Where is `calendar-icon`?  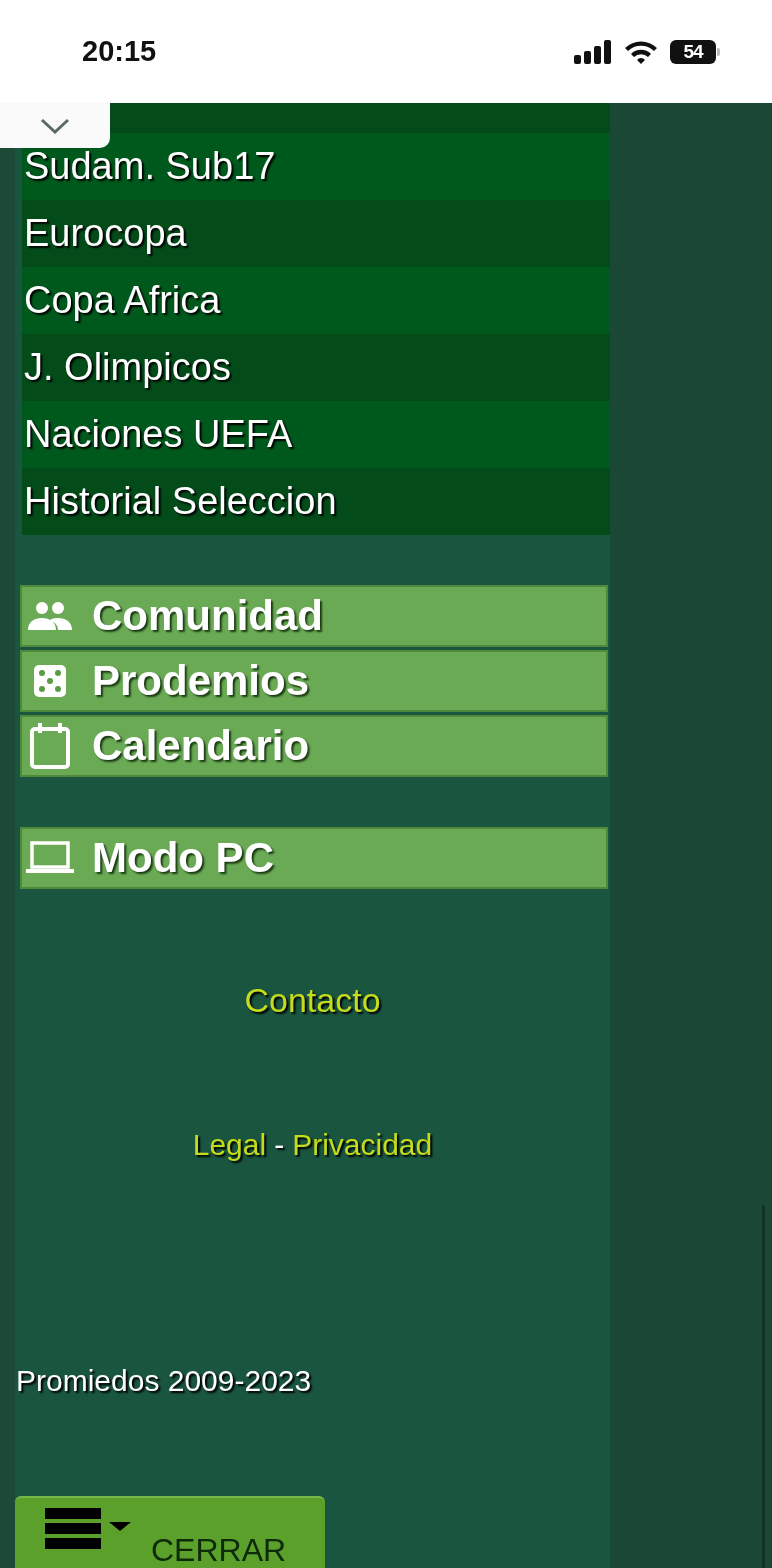 calendar-icon is located at coordinates (50, 746).